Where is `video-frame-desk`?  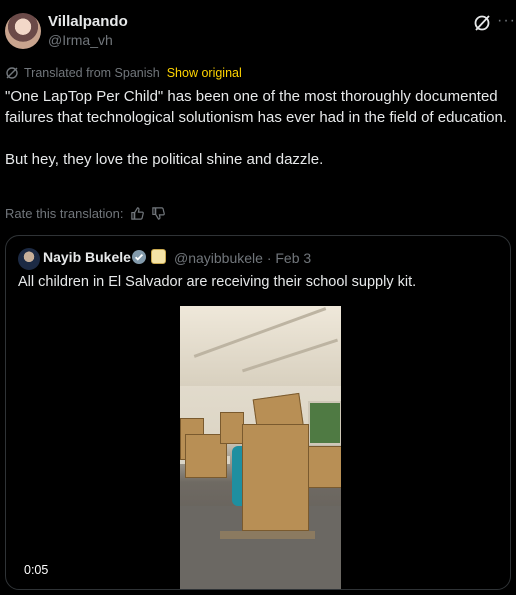
video-frame-desk is located at coordinates (267, 535).